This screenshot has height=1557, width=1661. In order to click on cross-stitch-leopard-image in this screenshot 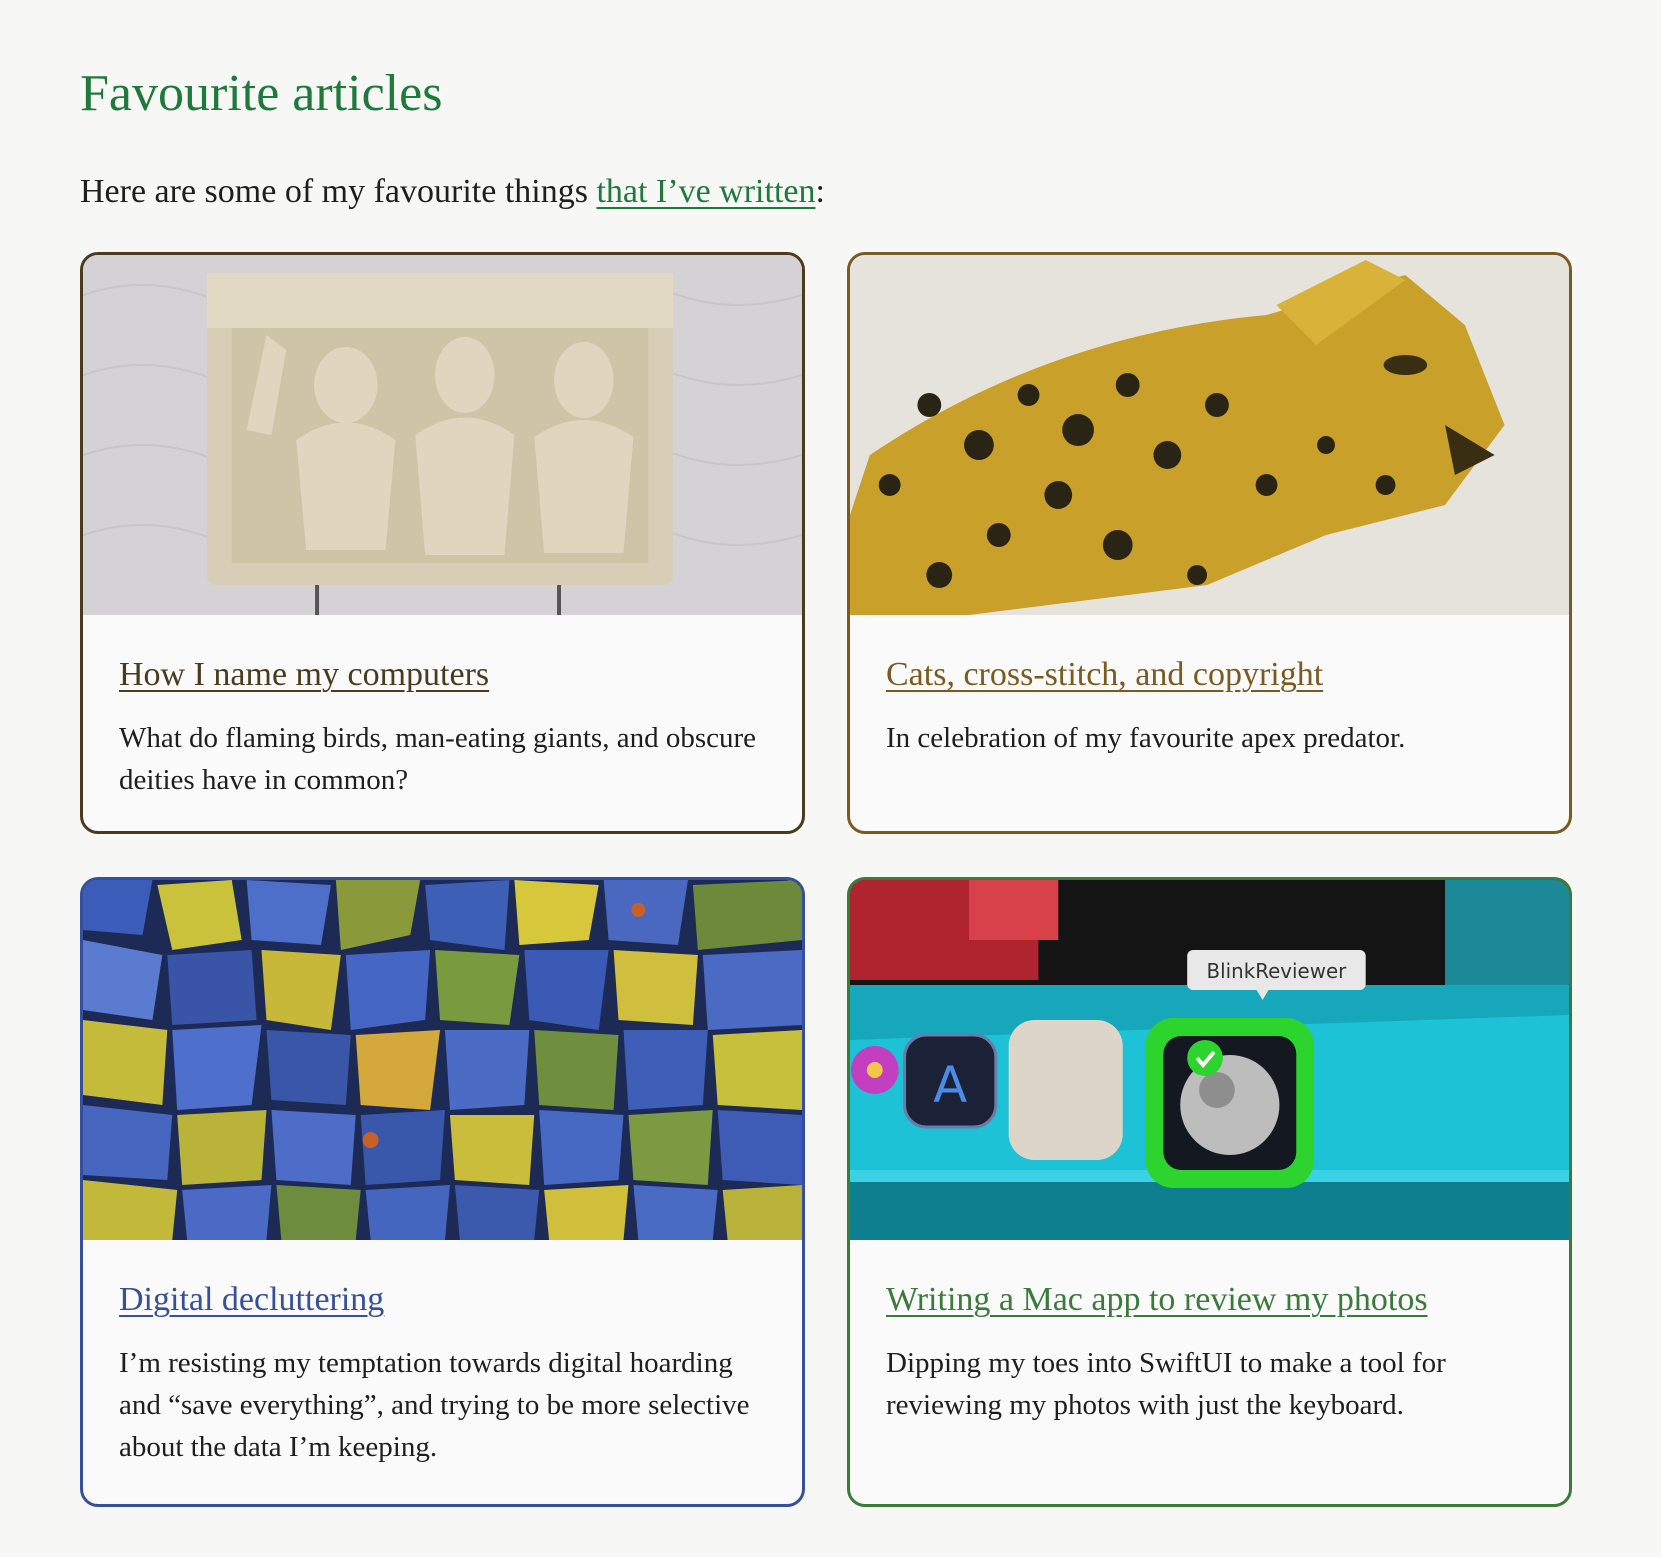, I will do `click(1209, 435)`.